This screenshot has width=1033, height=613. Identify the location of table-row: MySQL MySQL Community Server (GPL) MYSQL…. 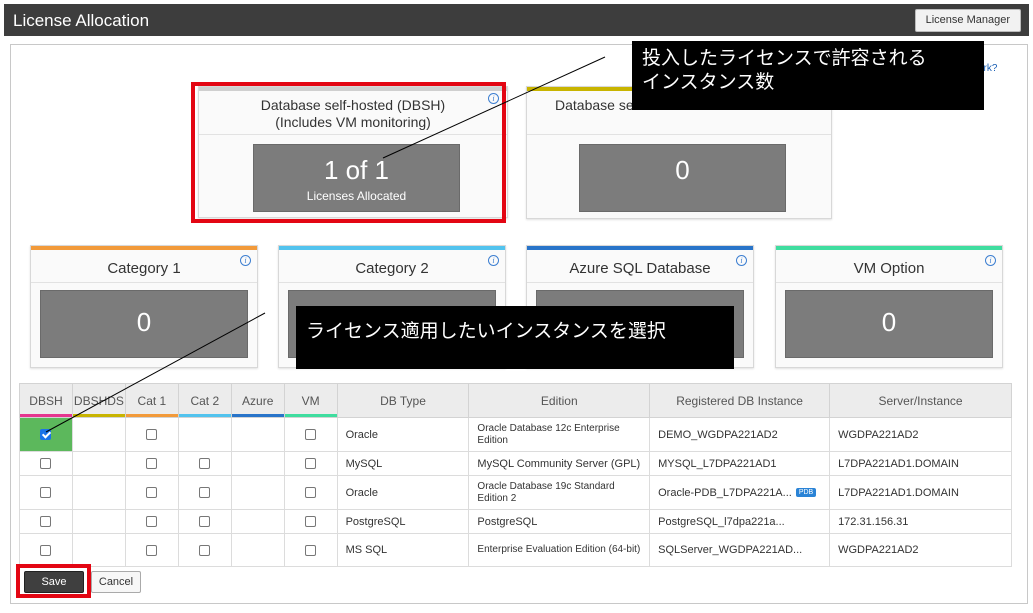
(515, 463).